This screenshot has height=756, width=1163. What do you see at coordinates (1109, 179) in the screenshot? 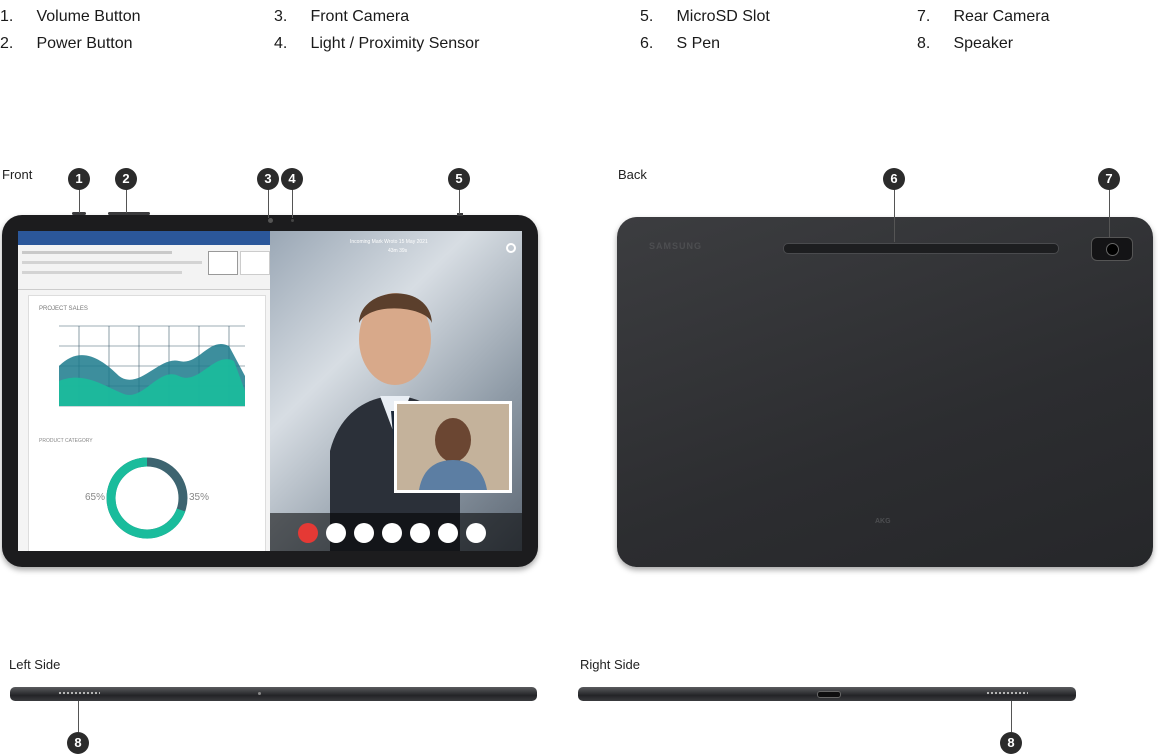
I see `callout-badge-7: 7` at bounding box center [1109, 179].